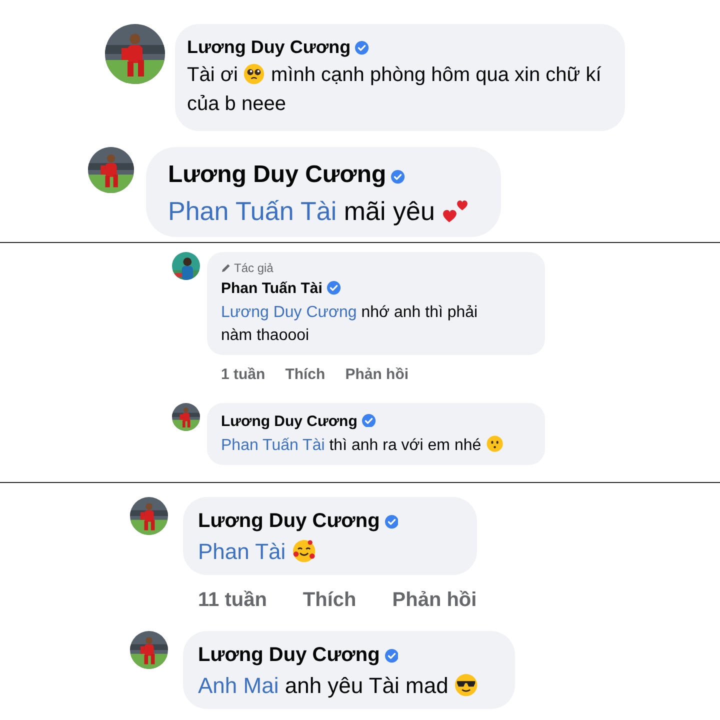 This screenshot has width=720, height=720. I want to click on sunglasses-face-icon, so click(466, 684).